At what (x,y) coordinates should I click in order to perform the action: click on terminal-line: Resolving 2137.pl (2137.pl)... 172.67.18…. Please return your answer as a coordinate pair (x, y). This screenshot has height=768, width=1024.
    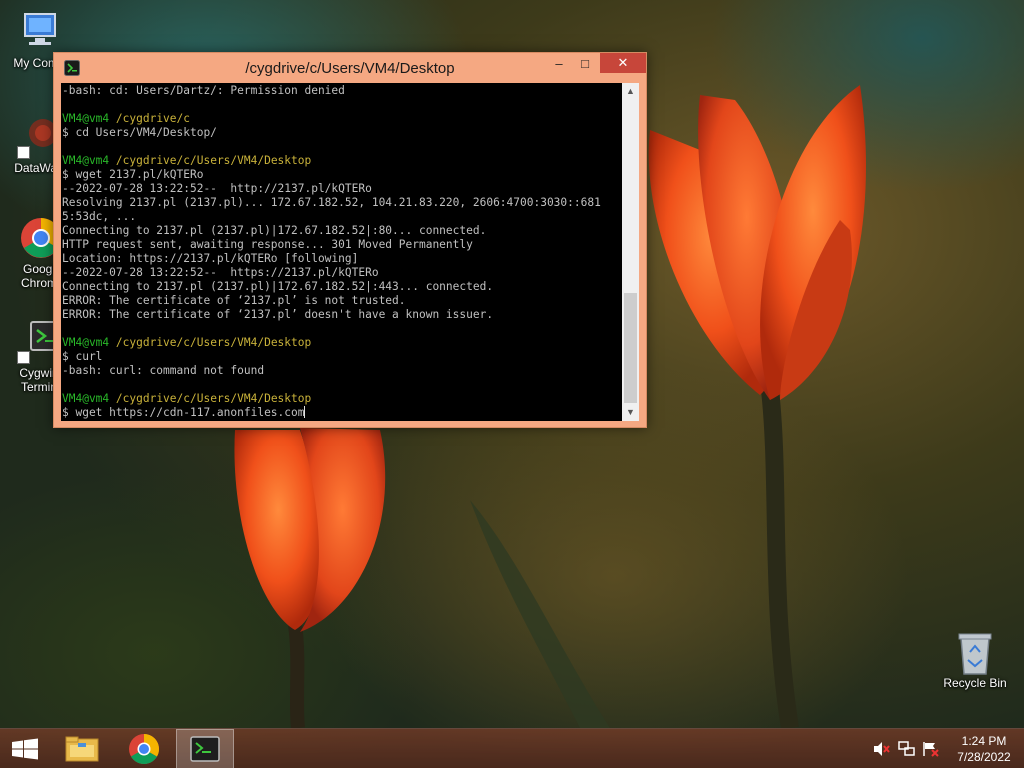
    Looking at the image, I should click on (331, 202).